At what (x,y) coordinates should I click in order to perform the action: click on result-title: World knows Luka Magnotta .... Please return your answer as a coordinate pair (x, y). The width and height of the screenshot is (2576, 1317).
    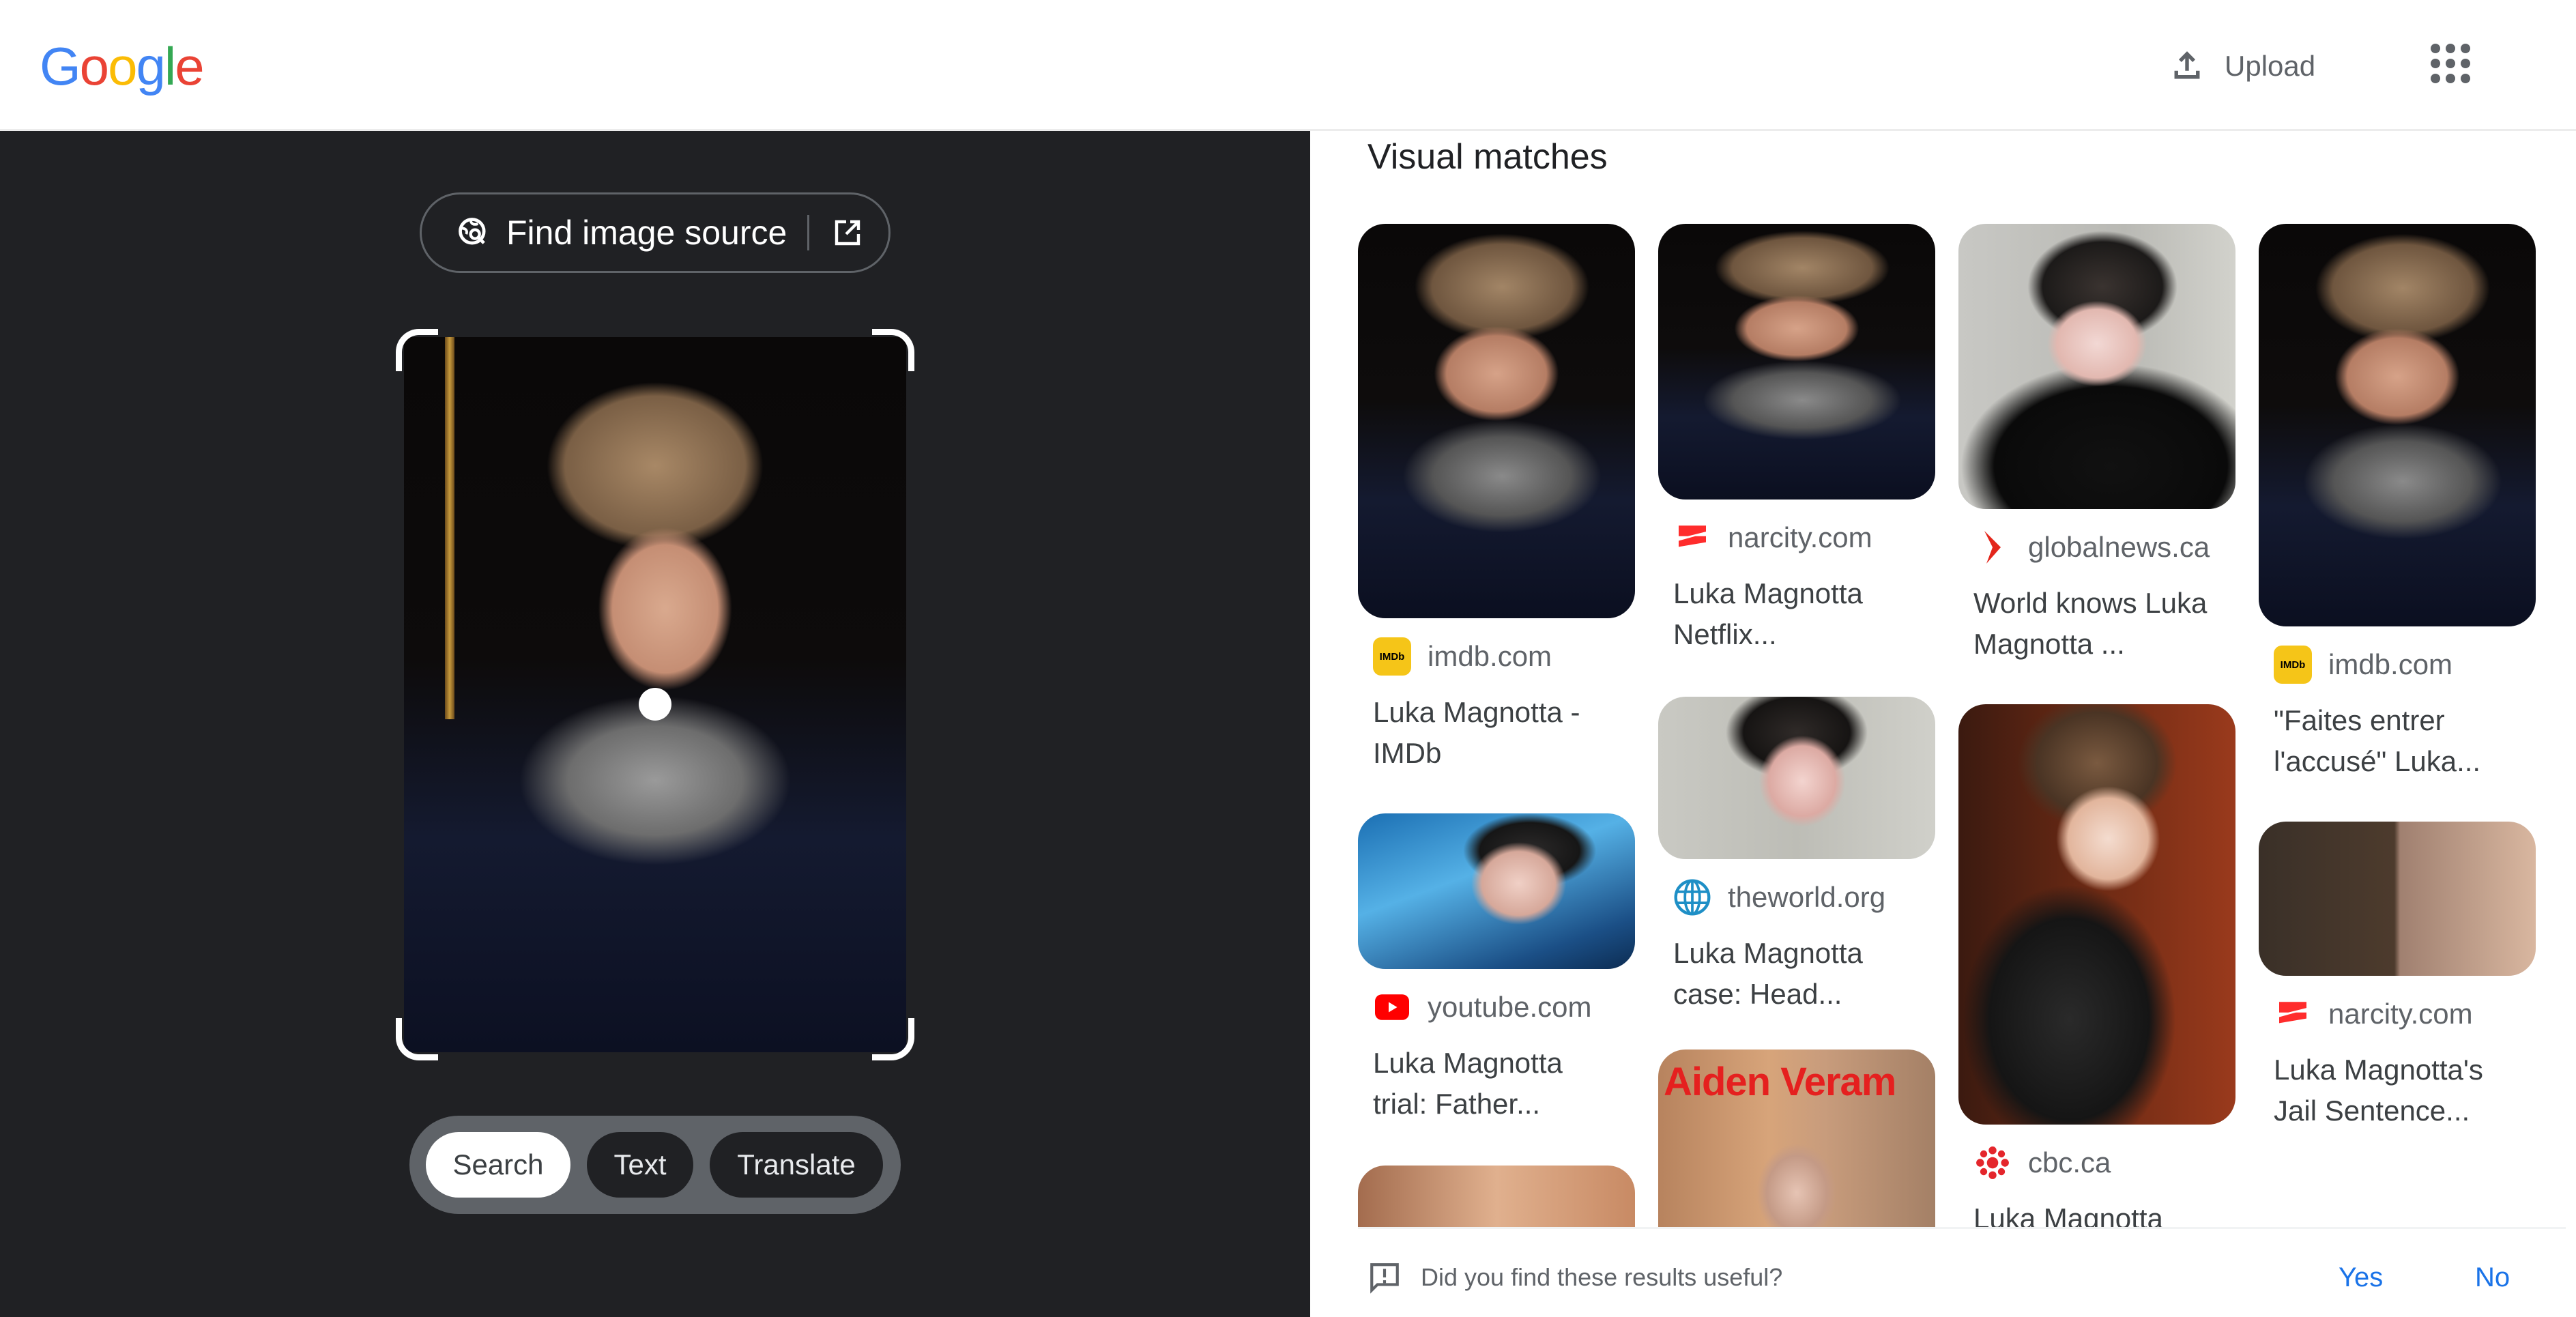
    Looking at the image, I should click on (2088, 624).